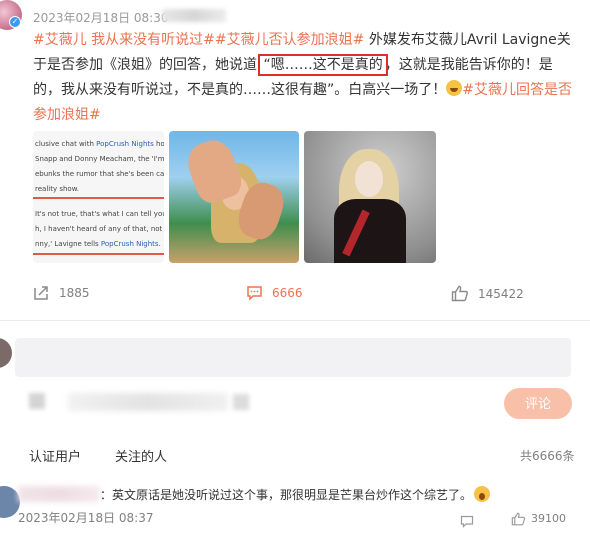 The width and height of the screenshot is (590, 539). I want to click on like-button: 145422, so click(487, 293).